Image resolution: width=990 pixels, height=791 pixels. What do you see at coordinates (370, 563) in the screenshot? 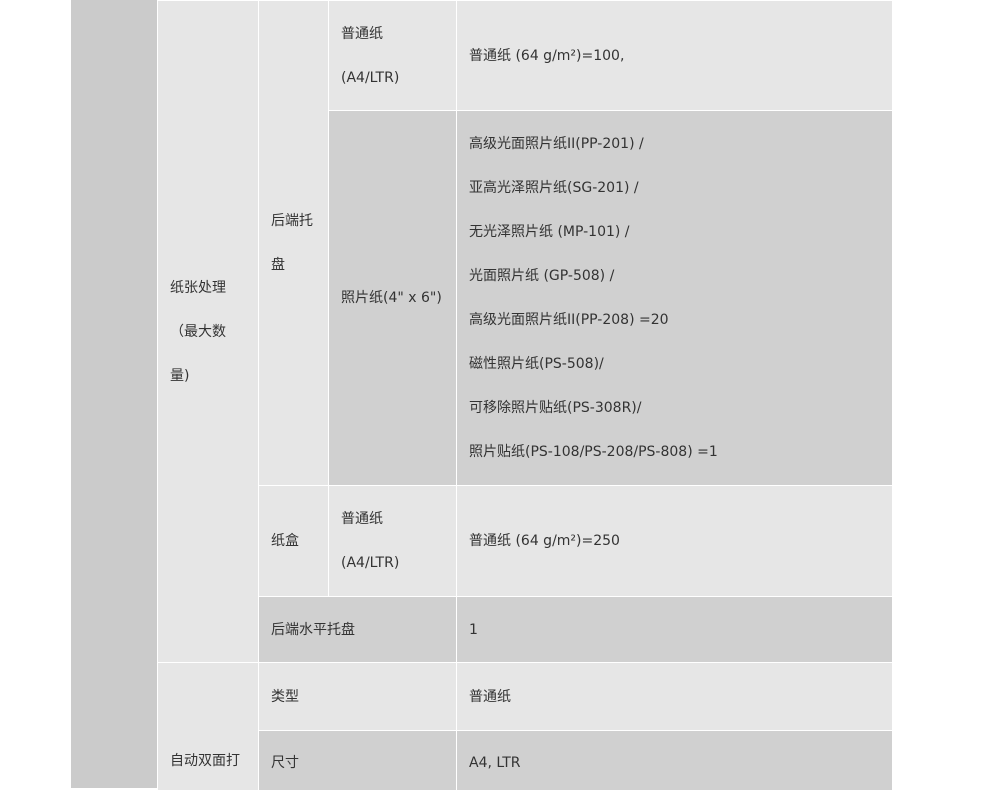
I see `cassette-plain-paper-type-line2: (A4/LTR)` at bounding box center [370, 563].